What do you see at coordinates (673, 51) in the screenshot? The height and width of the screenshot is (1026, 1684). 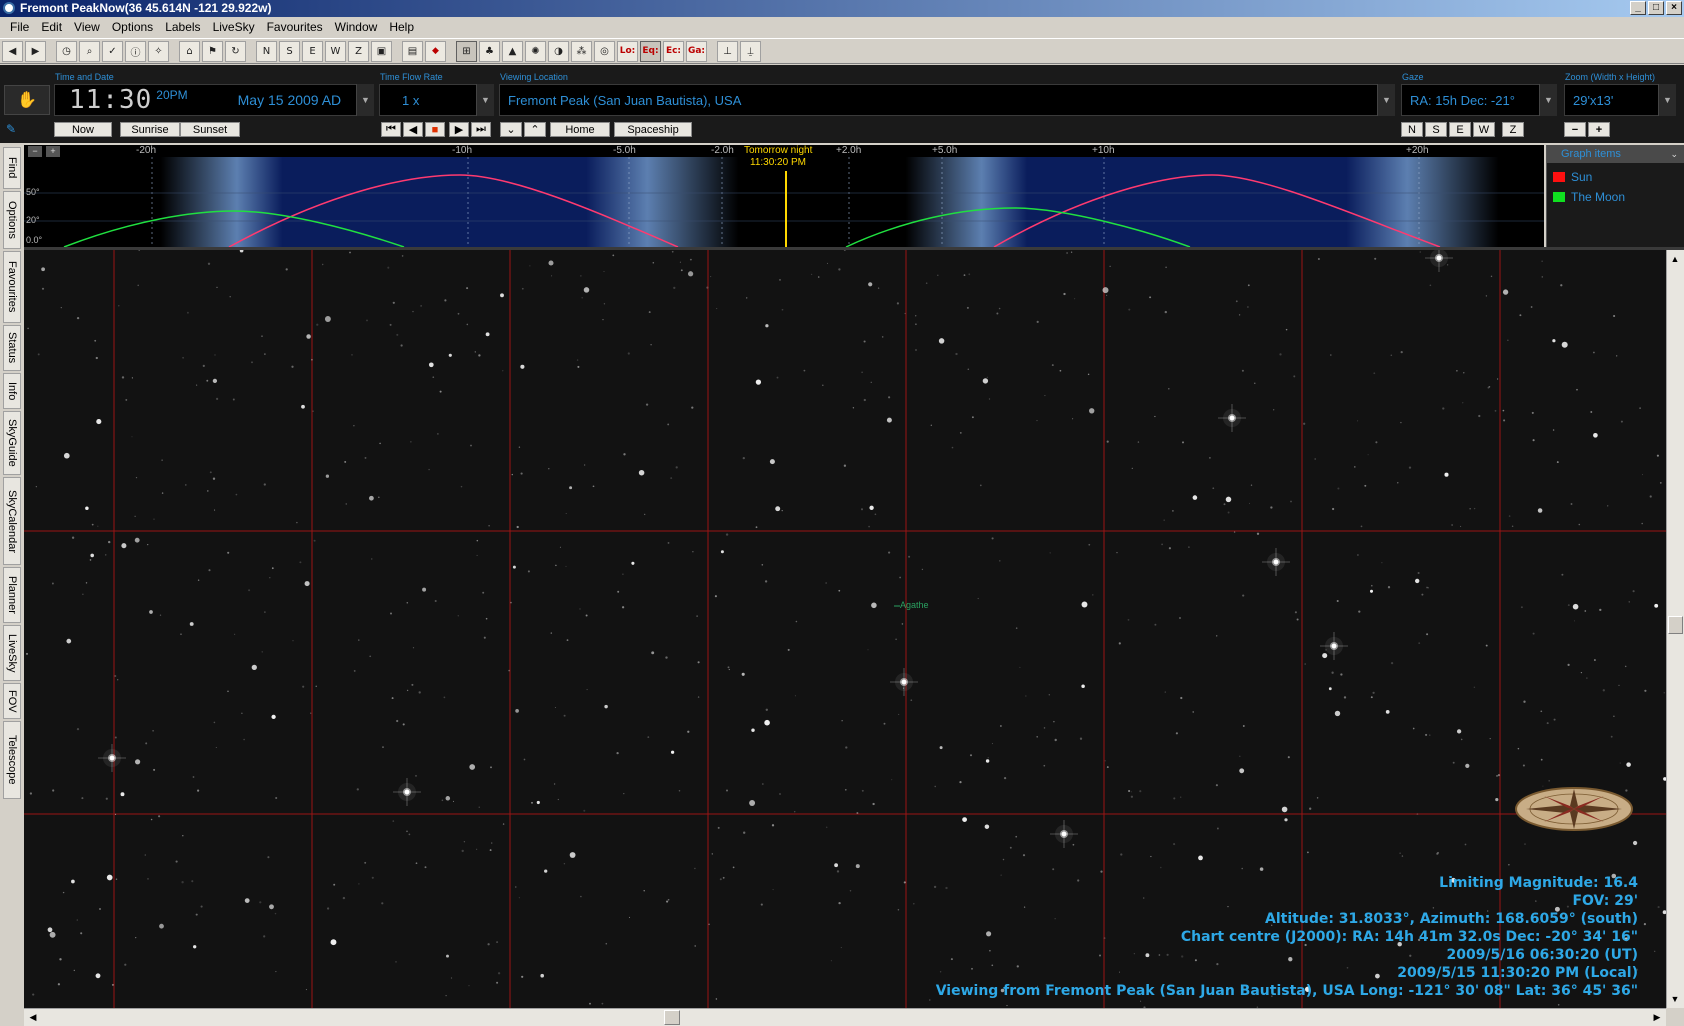 I see `ecliptic-grid-button: Ec:` at bounding box center [673, 51].